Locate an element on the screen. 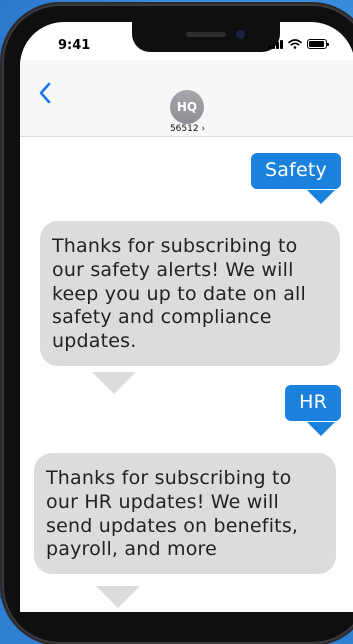 Image resolution: width=353 pixels, height=644 pixels. speaker is located at coordinates (206, 34).